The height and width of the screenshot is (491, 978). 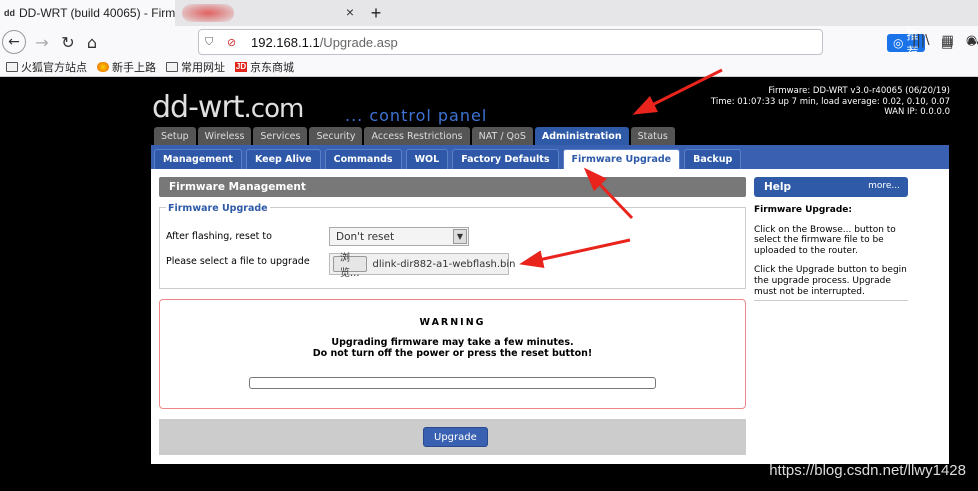 I want to click on control-panel-subtitle: ... control panel, so click(x=416, y=115).